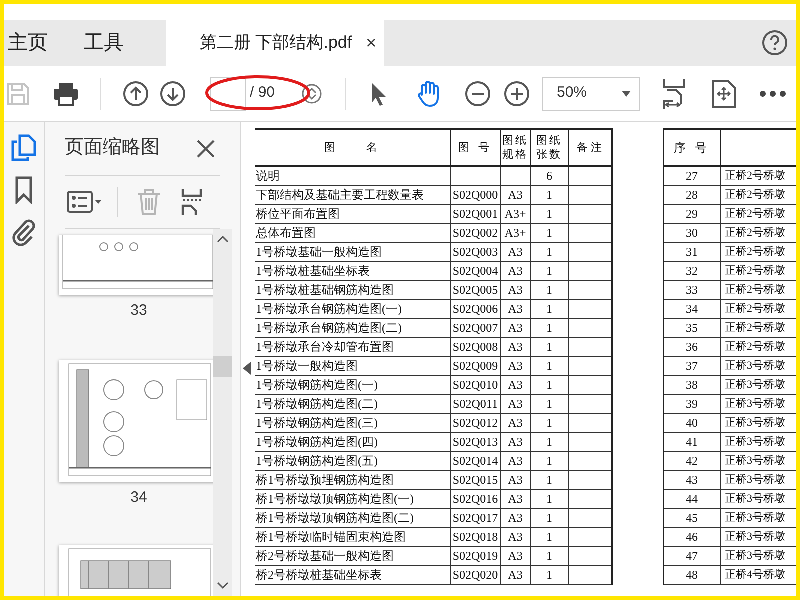 Image resolution: width=800 pixels, height=600 pixels. I want to click on table-cell-text: S02Q020, so click(475, 575).